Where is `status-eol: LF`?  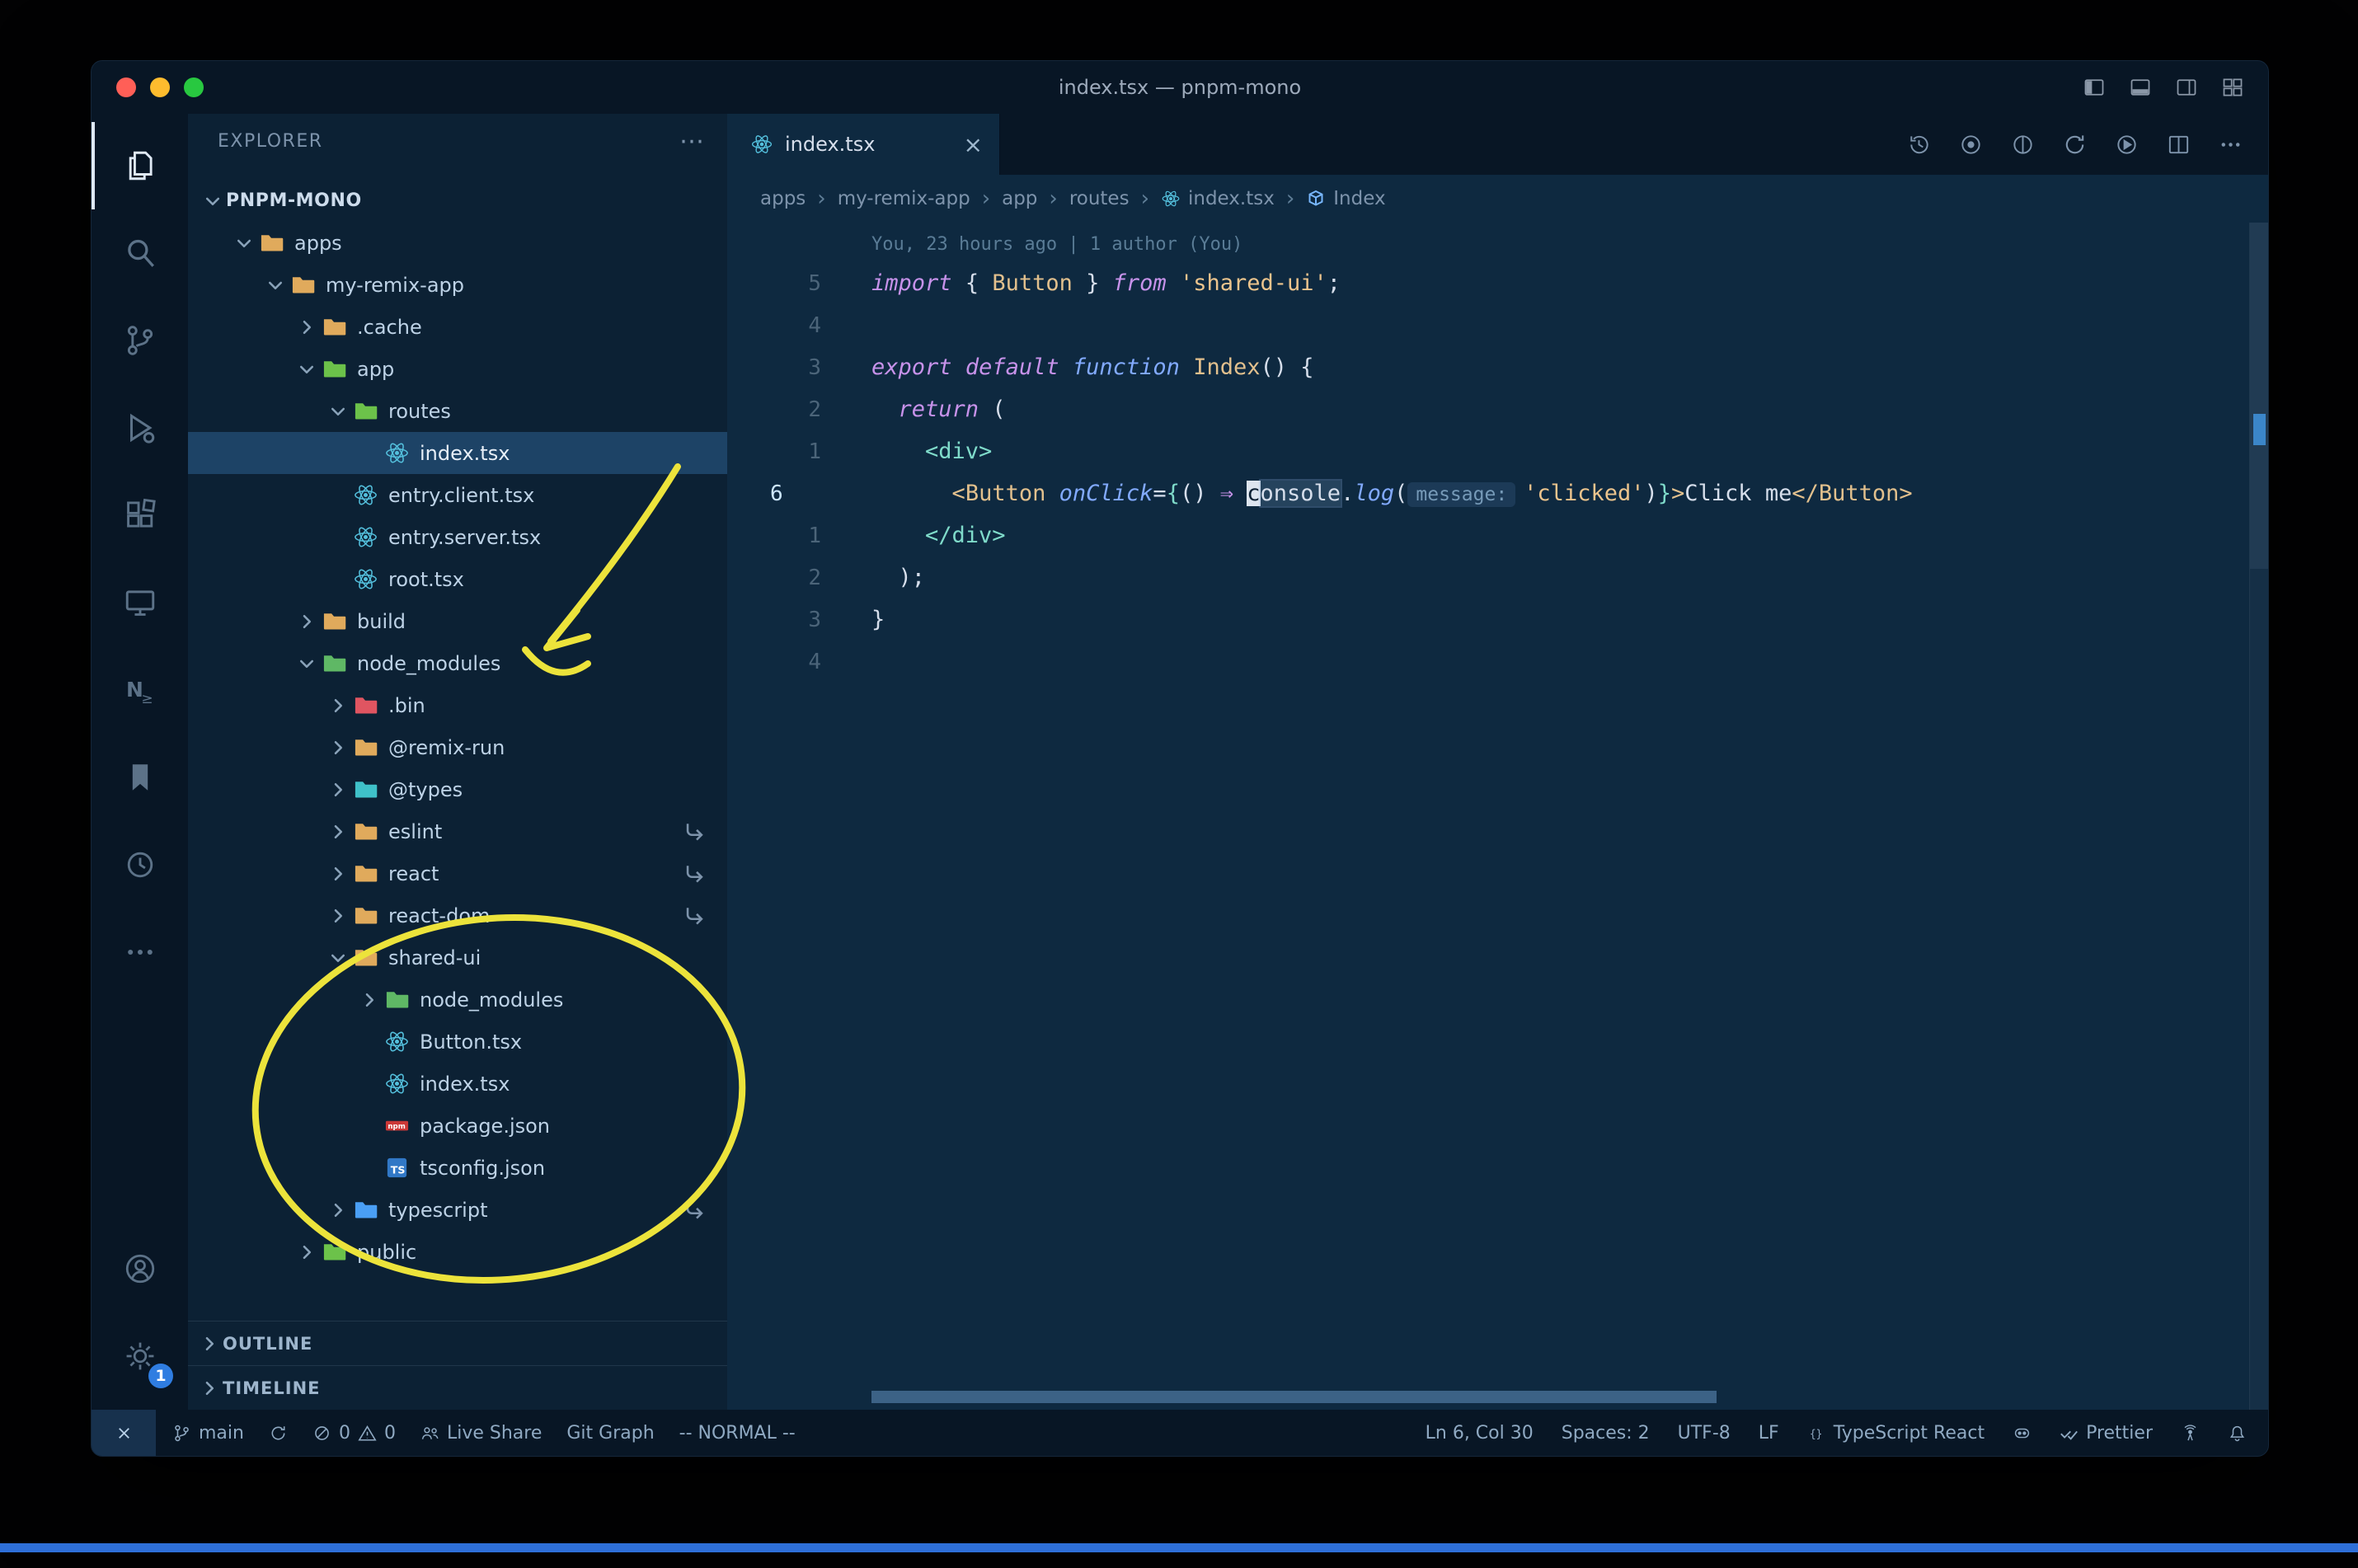
status-eol: LF is located at coordinates (1769, 1433).